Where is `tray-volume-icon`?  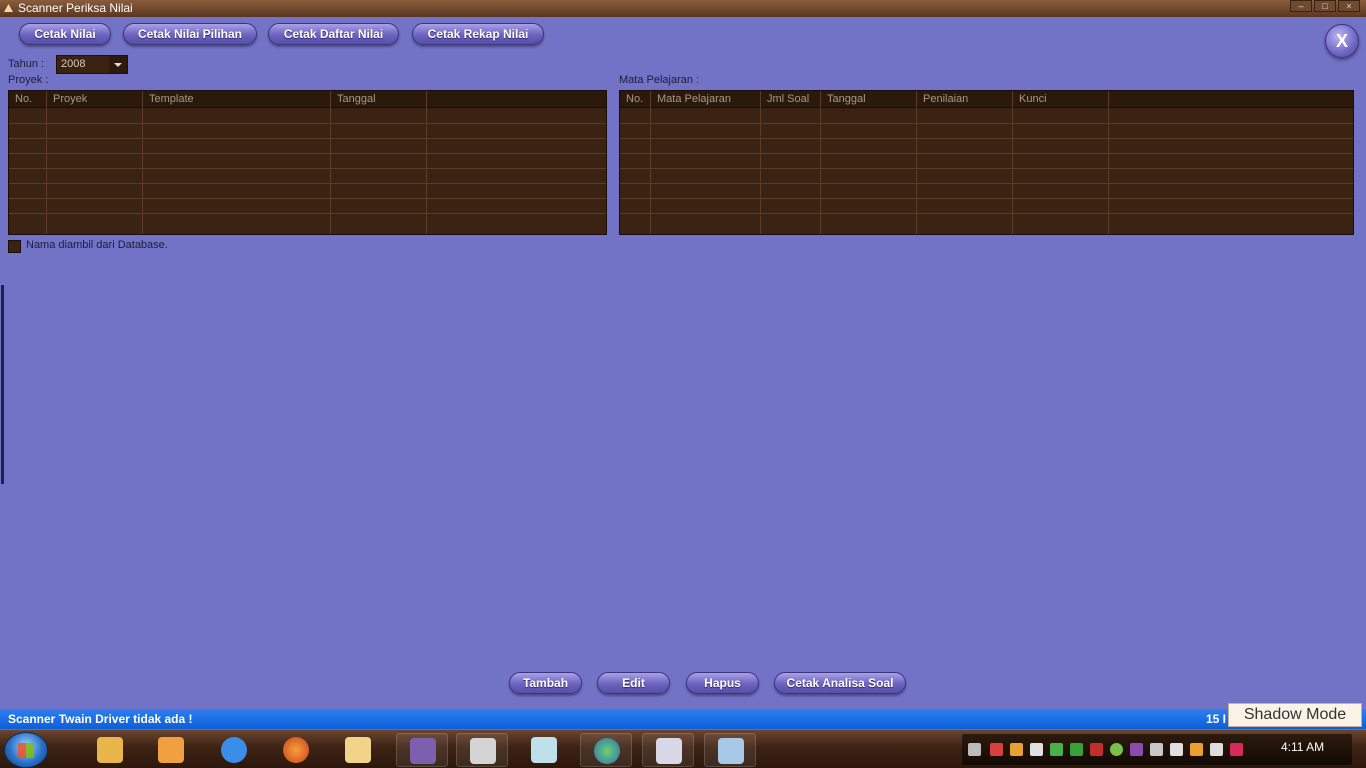
tray-volume-icon is located at coordinates (1216, 749).